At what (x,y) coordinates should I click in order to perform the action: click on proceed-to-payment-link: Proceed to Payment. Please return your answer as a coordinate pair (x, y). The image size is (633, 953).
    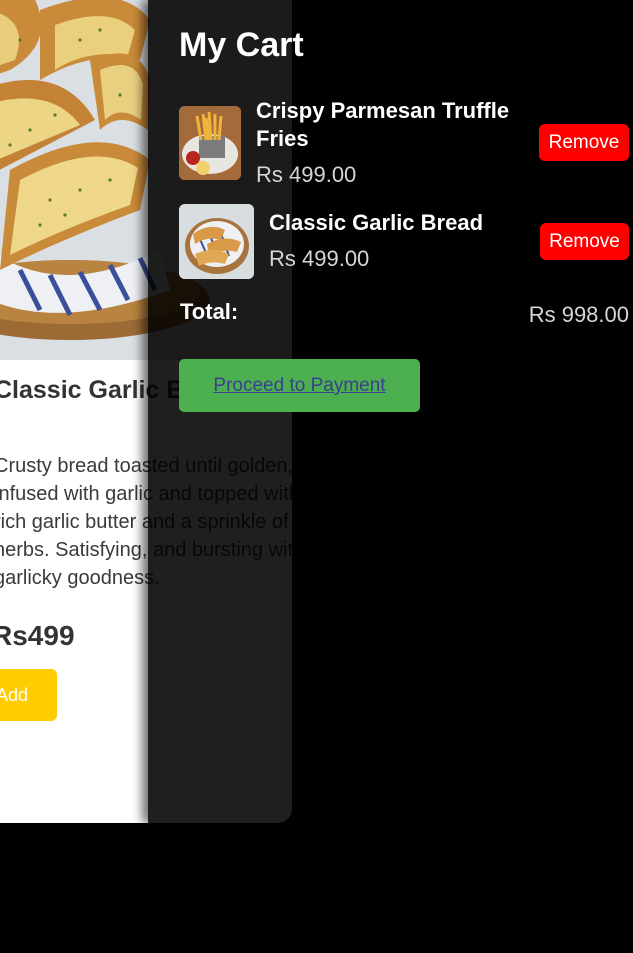
    Looking at the image, I should click on (299, 385).